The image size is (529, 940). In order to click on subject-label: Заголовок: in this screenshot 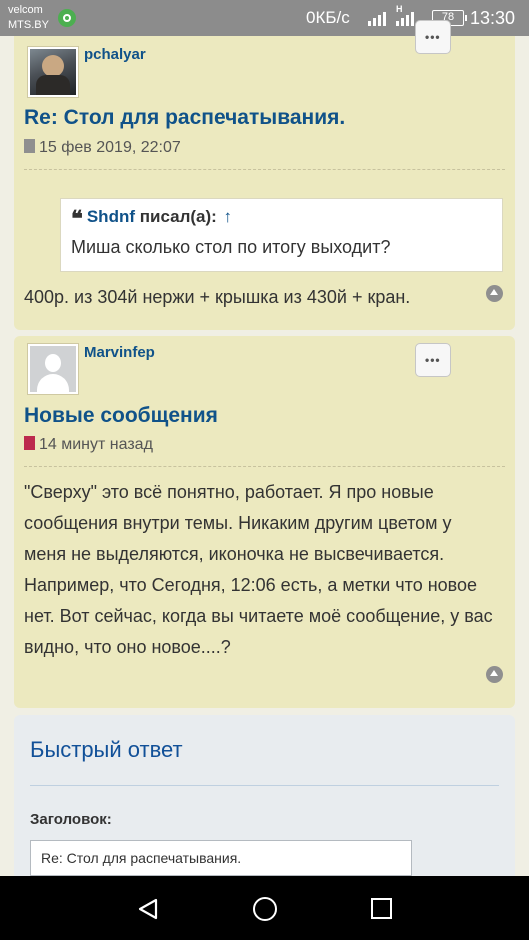, I will do `click(71, 819)`.